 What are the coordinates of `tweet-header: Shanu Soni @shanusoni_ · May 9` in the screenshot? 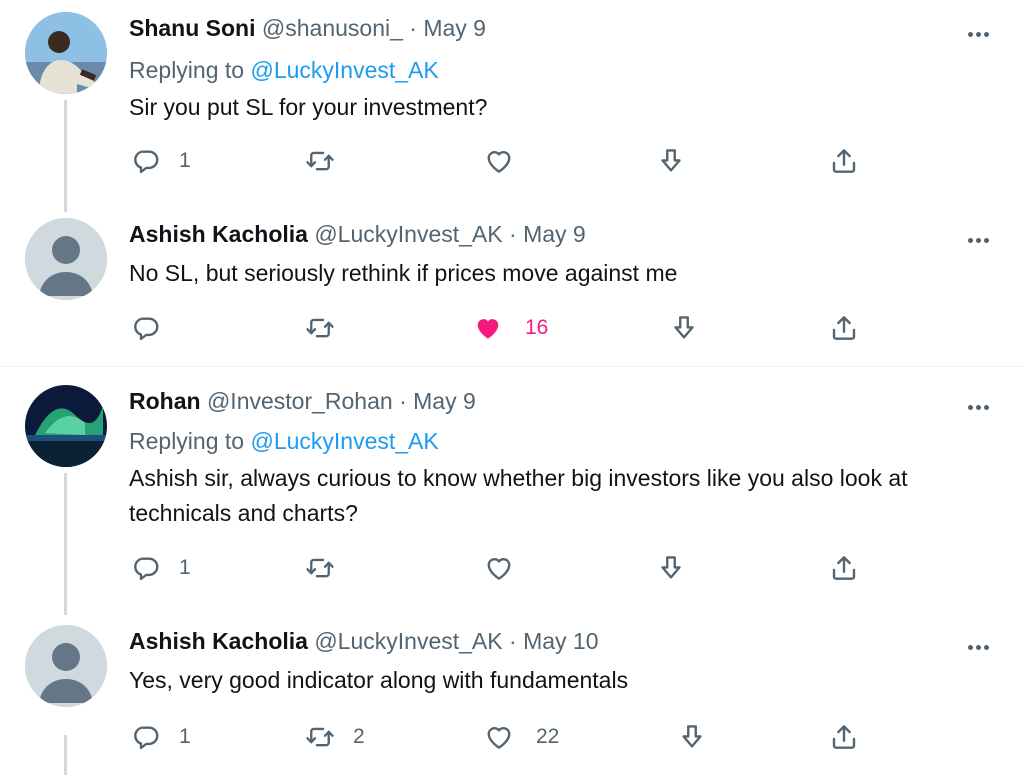 It's located at (307, 28).